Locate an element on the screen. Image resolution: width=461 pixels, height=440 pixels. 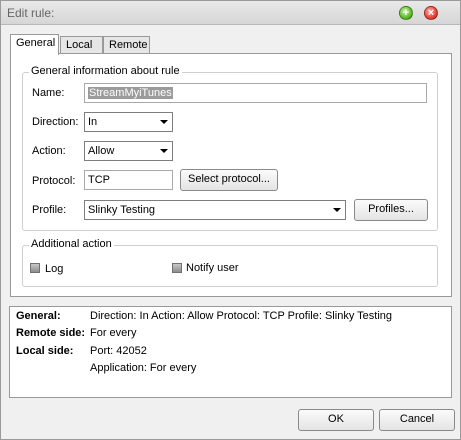
window-title: Edit rule: is located at coordinates (31, 13).